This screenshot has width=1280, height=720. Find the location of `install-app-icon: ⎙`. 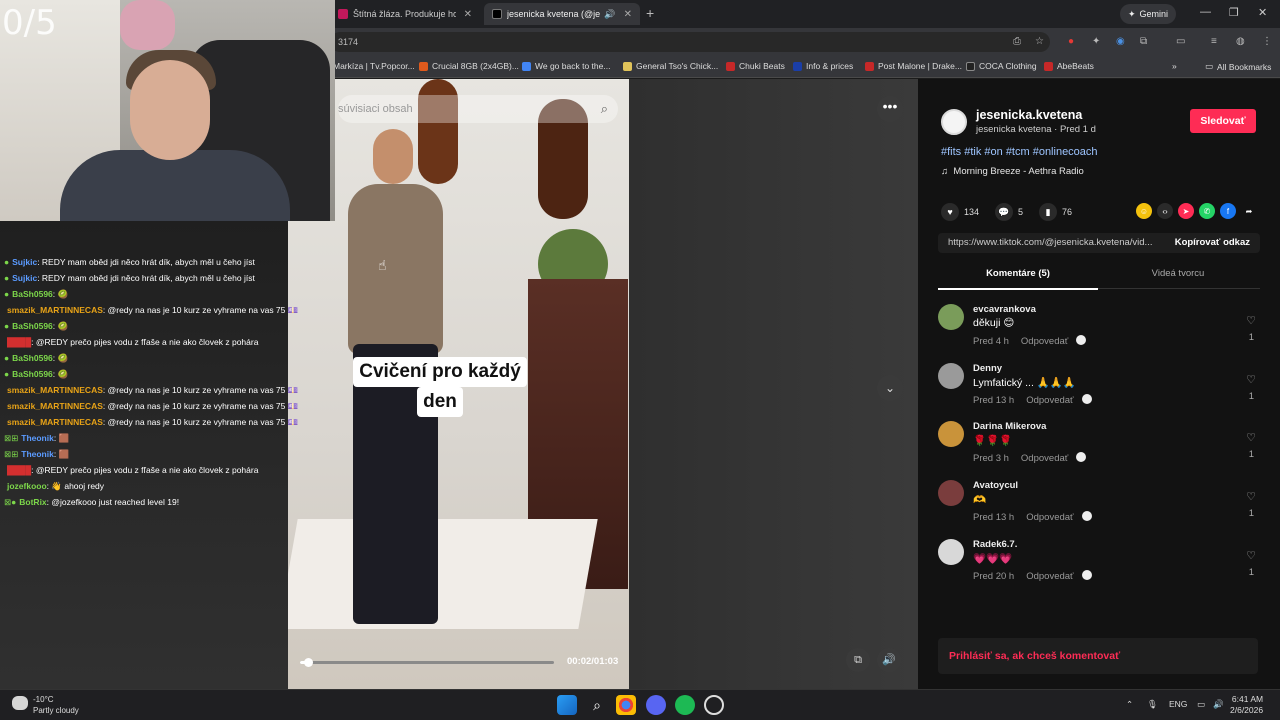

install-app-icon: ⎙ is located at coordinates (1017, 41).